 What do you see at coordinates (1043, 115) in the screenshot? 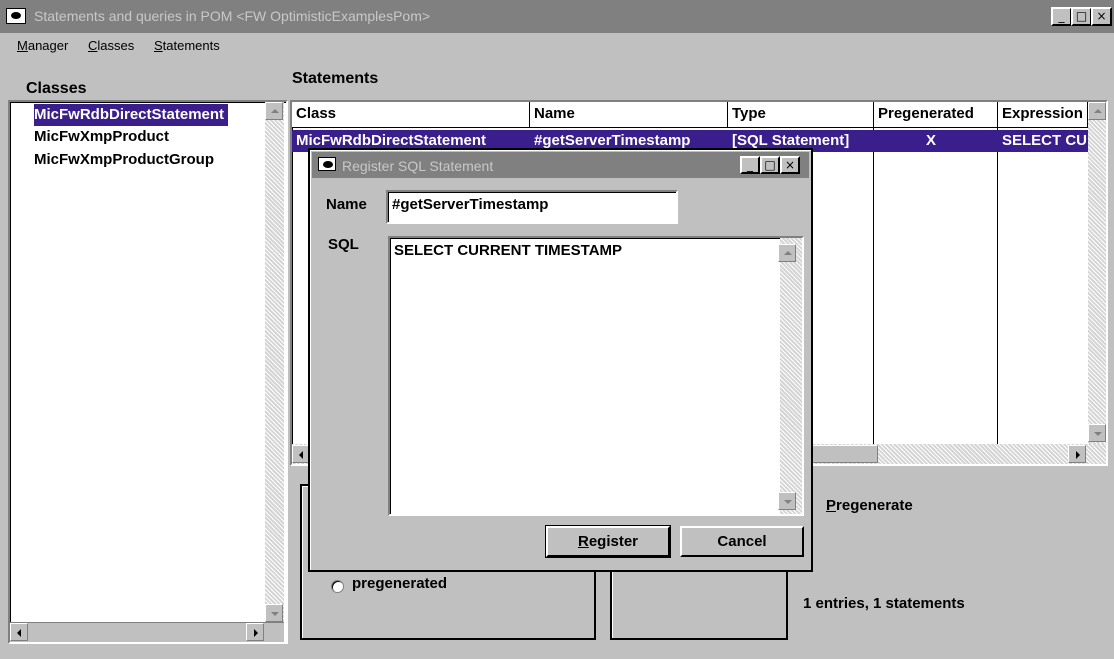
I see `column-header-expression: Expression` at bounding box center [1043, 115].